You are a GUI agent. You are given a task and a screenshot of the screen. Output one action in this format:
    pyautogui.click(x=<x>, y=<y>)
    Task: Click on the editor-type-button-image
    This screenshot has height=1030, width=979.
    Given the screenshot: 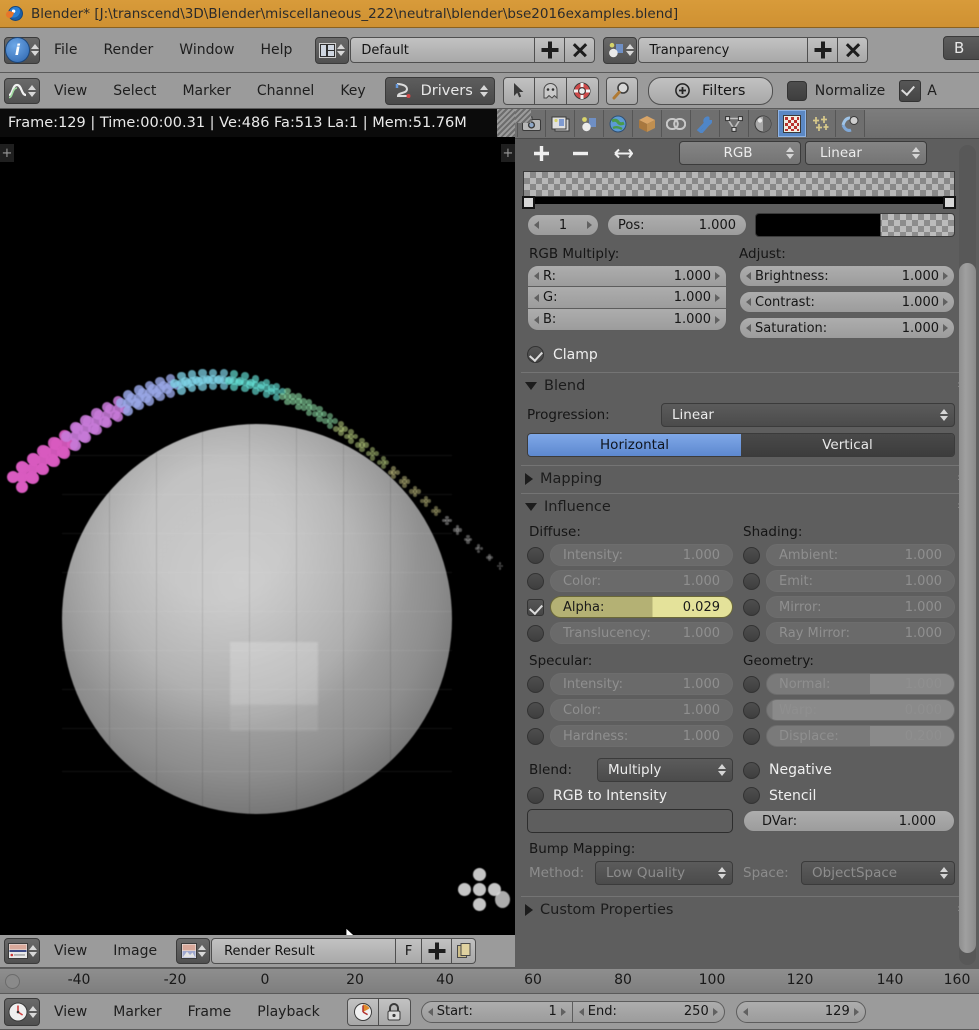 What is the action you would take?
    pyautogui.click(x=22, y=951)
    